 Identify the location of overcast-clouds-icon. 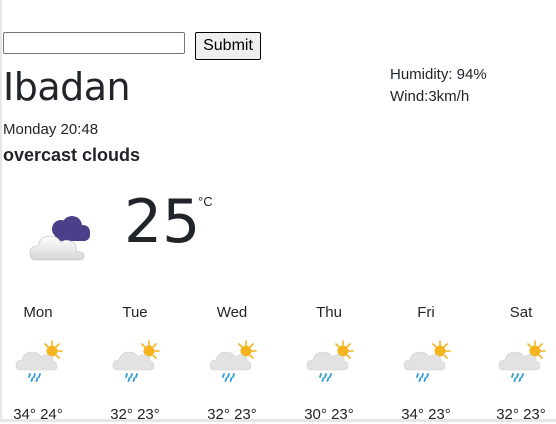
(63, 240).